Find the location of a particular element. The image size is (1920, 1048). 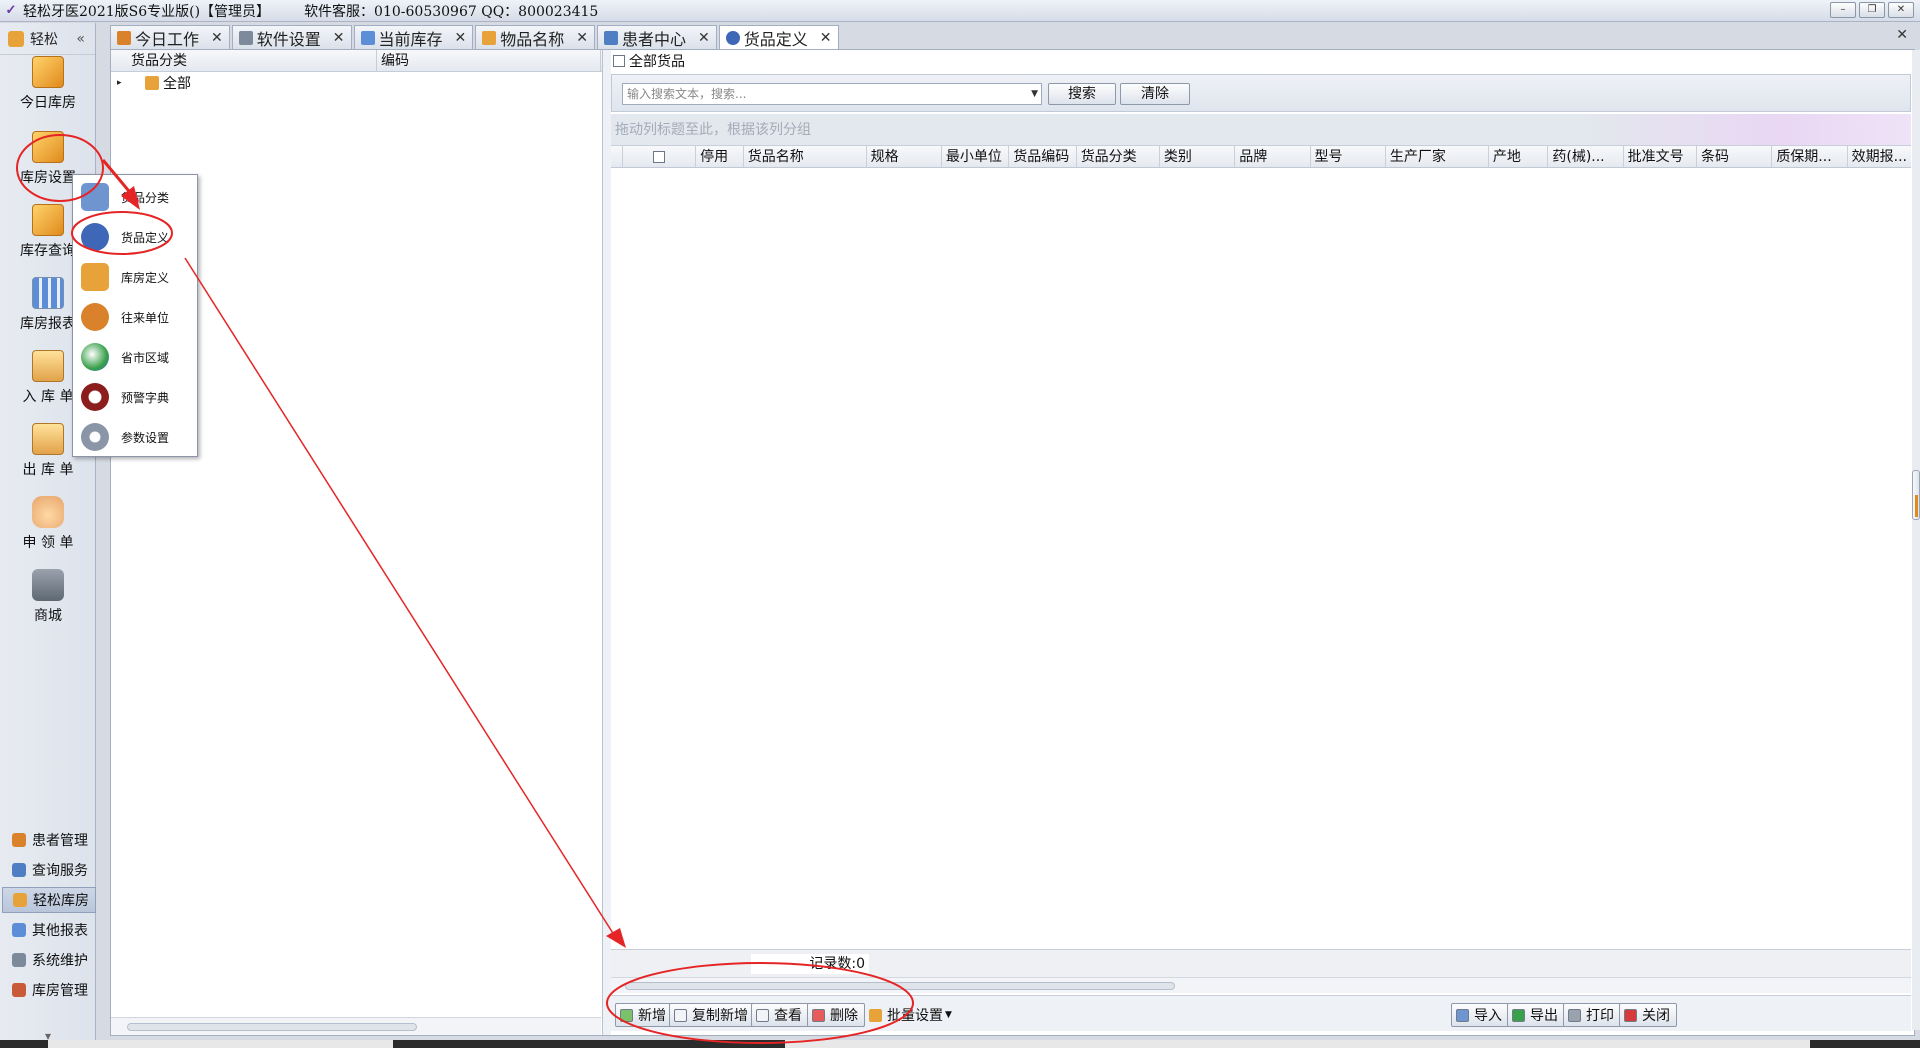

column-origin: 产地 is located at coordinates (1519, 156).